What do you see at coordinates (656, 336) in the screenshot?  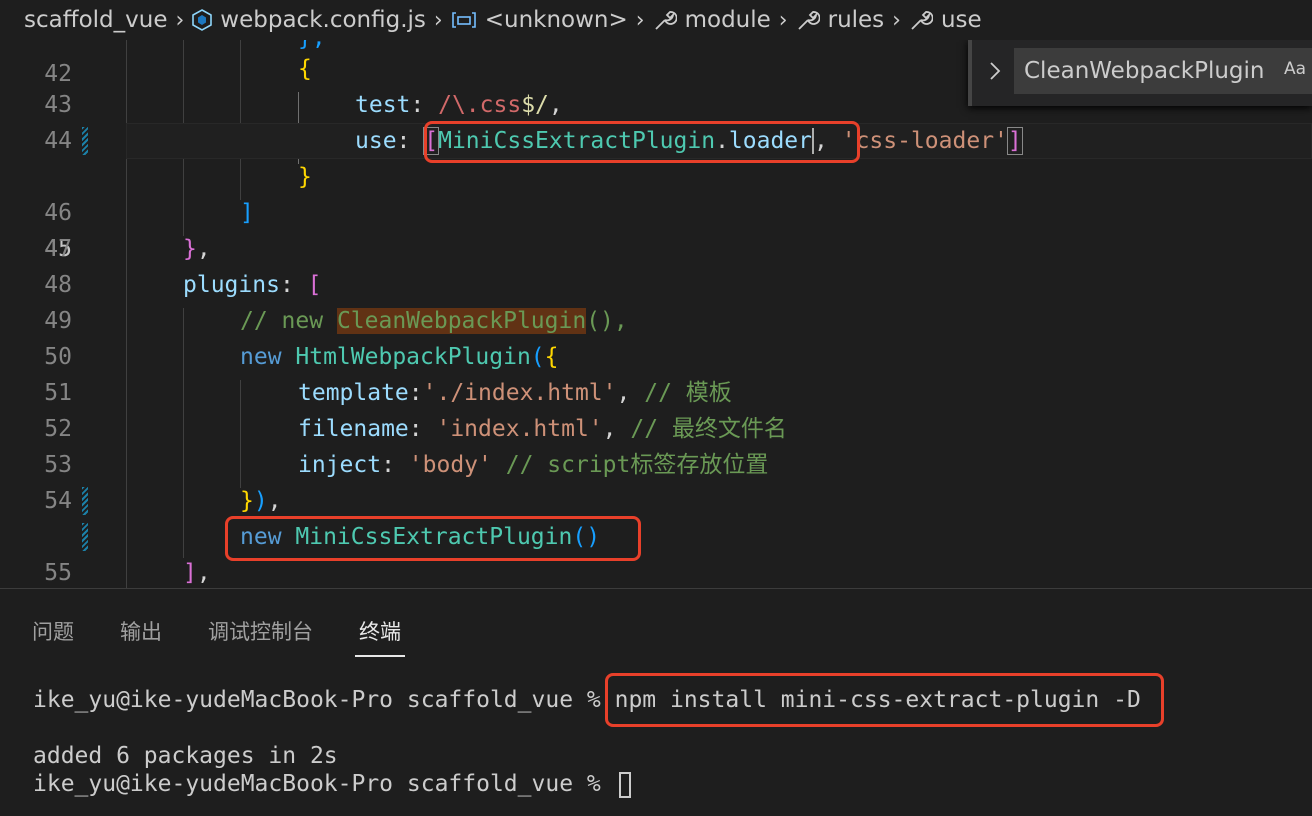 I see `code-line: 50 // new CleanWebpackPlugin(),` at bounding box center [656, 336].